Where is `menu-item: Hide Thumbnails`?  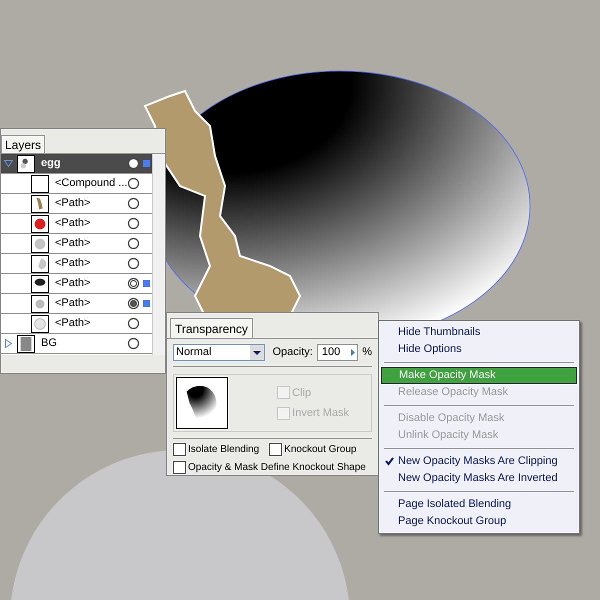
menu-item: Hide Thumbnails is located at coordinates (479, 332).